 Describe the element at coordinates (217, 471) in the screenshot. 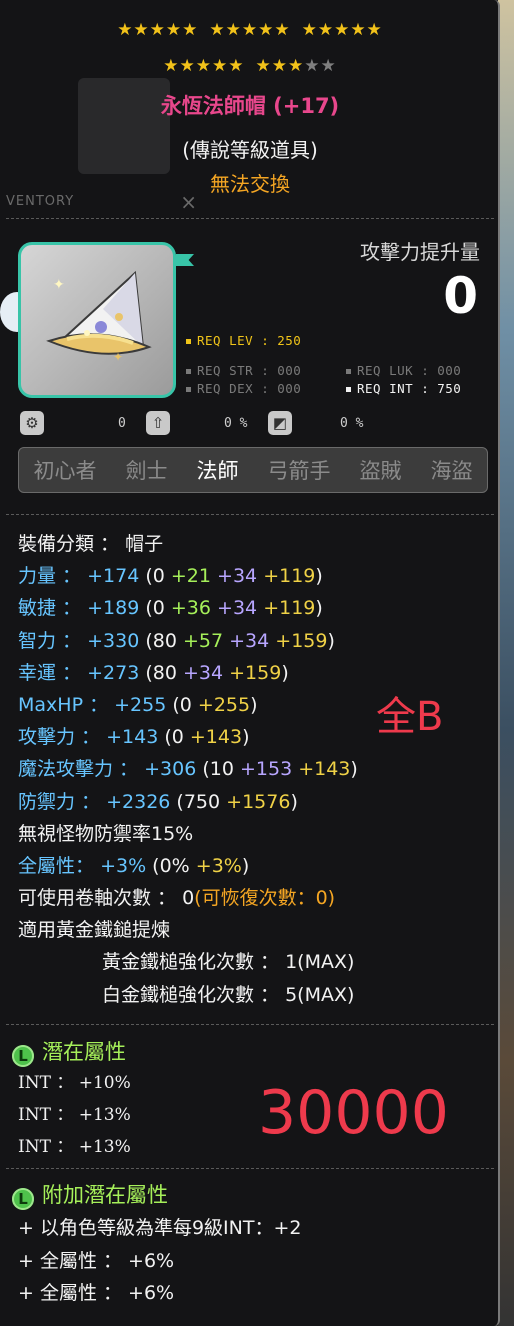

I see `job-magician: 法師` at that location.